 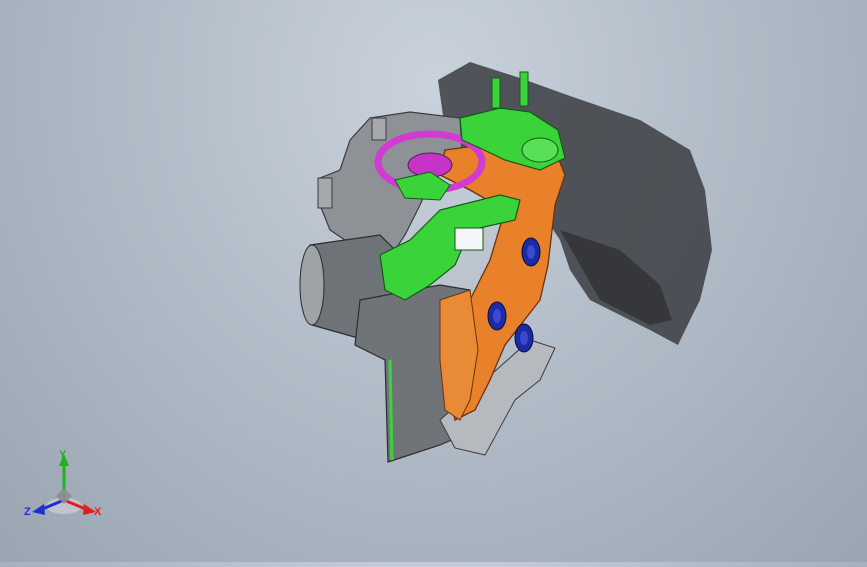 I want to click on z-axis-label: Z, so click(x=27, y=512).